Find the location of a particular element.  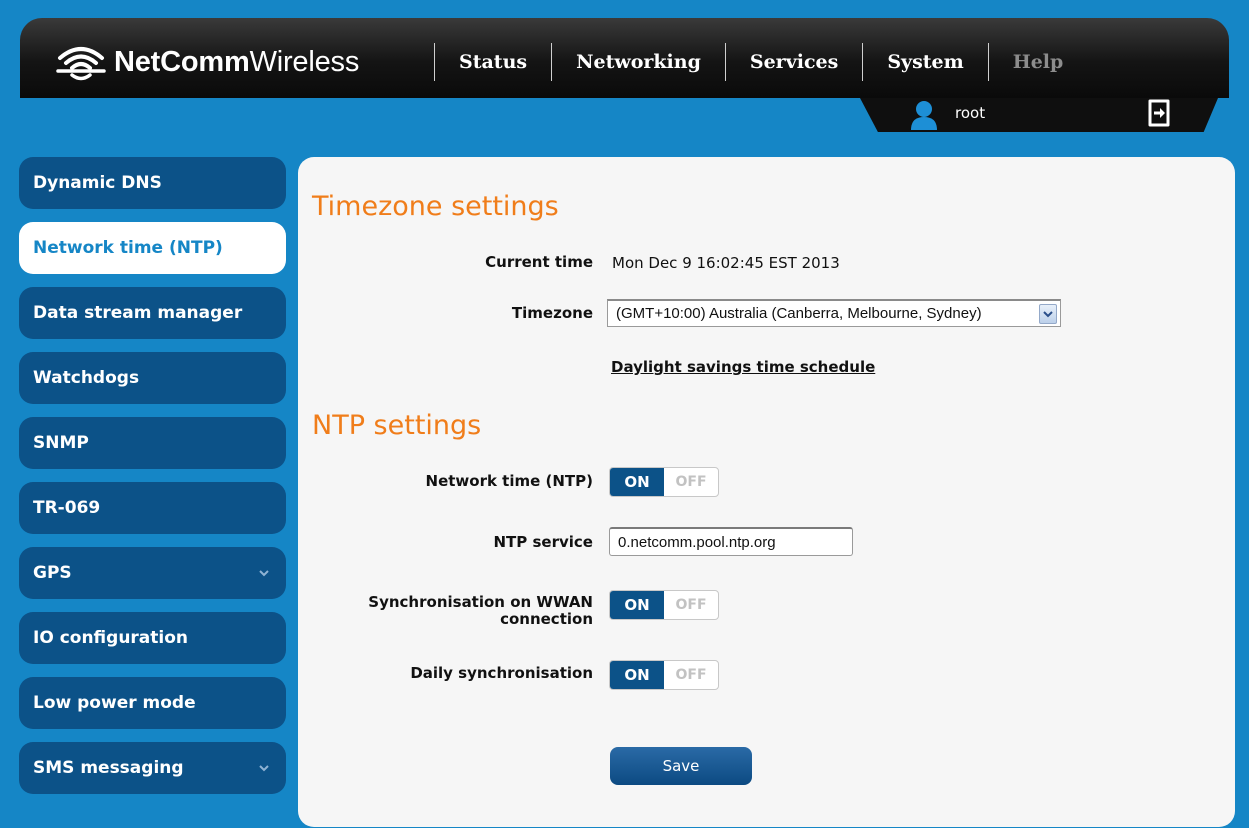

sync-wwan-label: Synchronisation on WWAN connection is located at coordinates (480, 610).